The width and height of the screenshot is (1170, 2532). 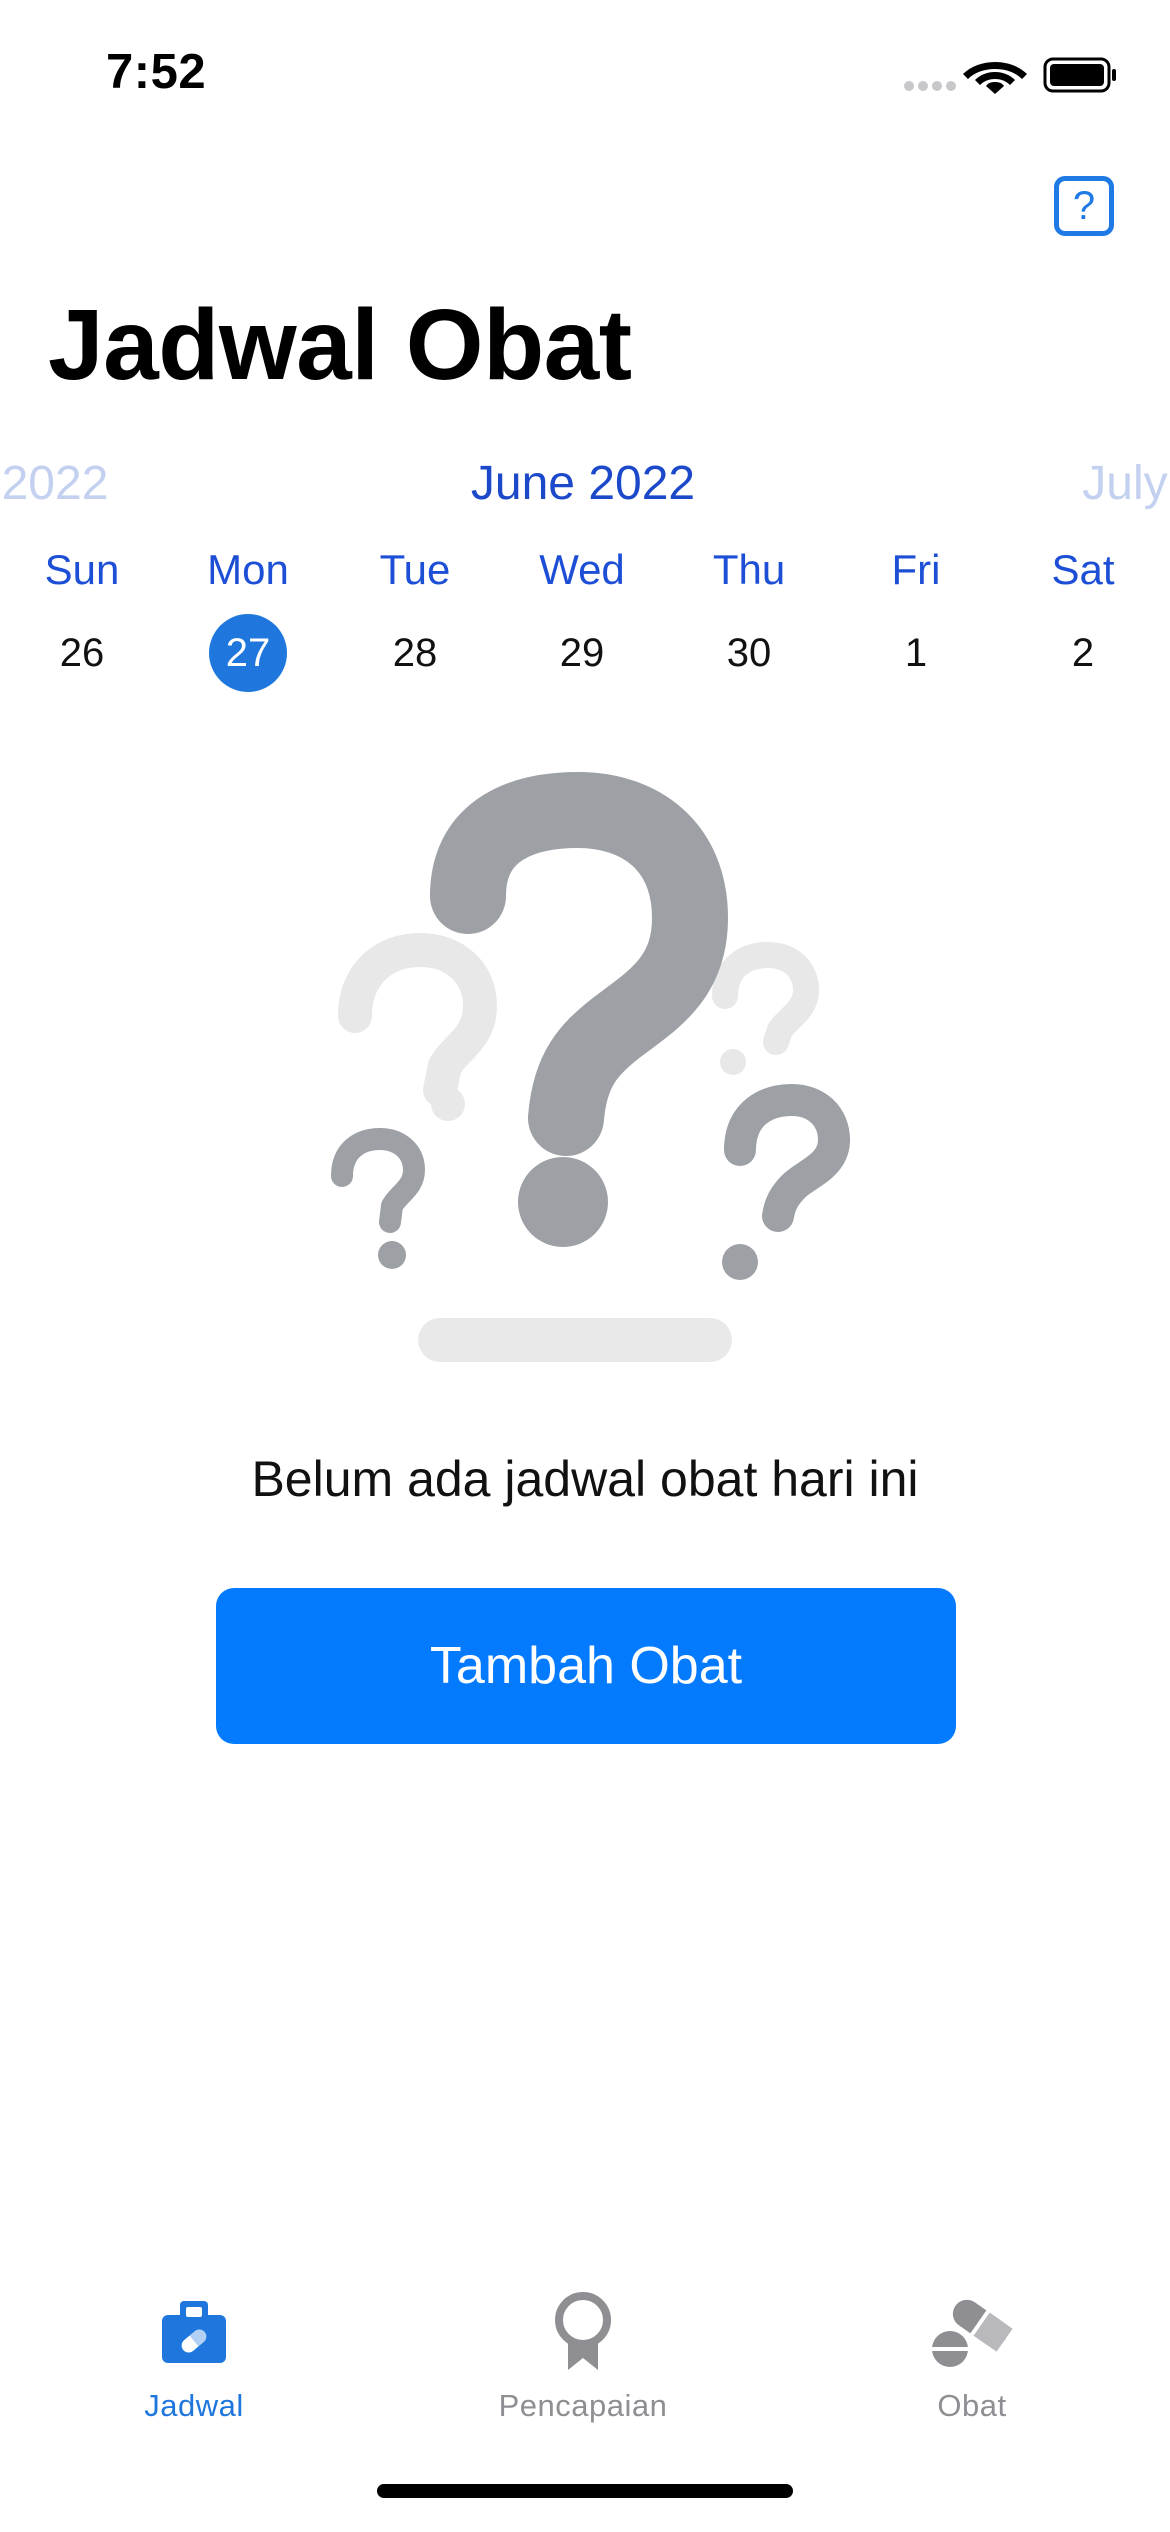 I want to click on home-indicator, so click(x=585, y=2491).